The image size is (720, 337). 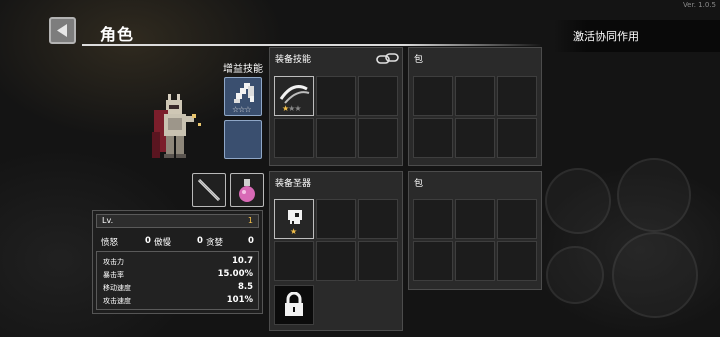 I want to click on pixel-arm-icon, so click(x=244, y=93).